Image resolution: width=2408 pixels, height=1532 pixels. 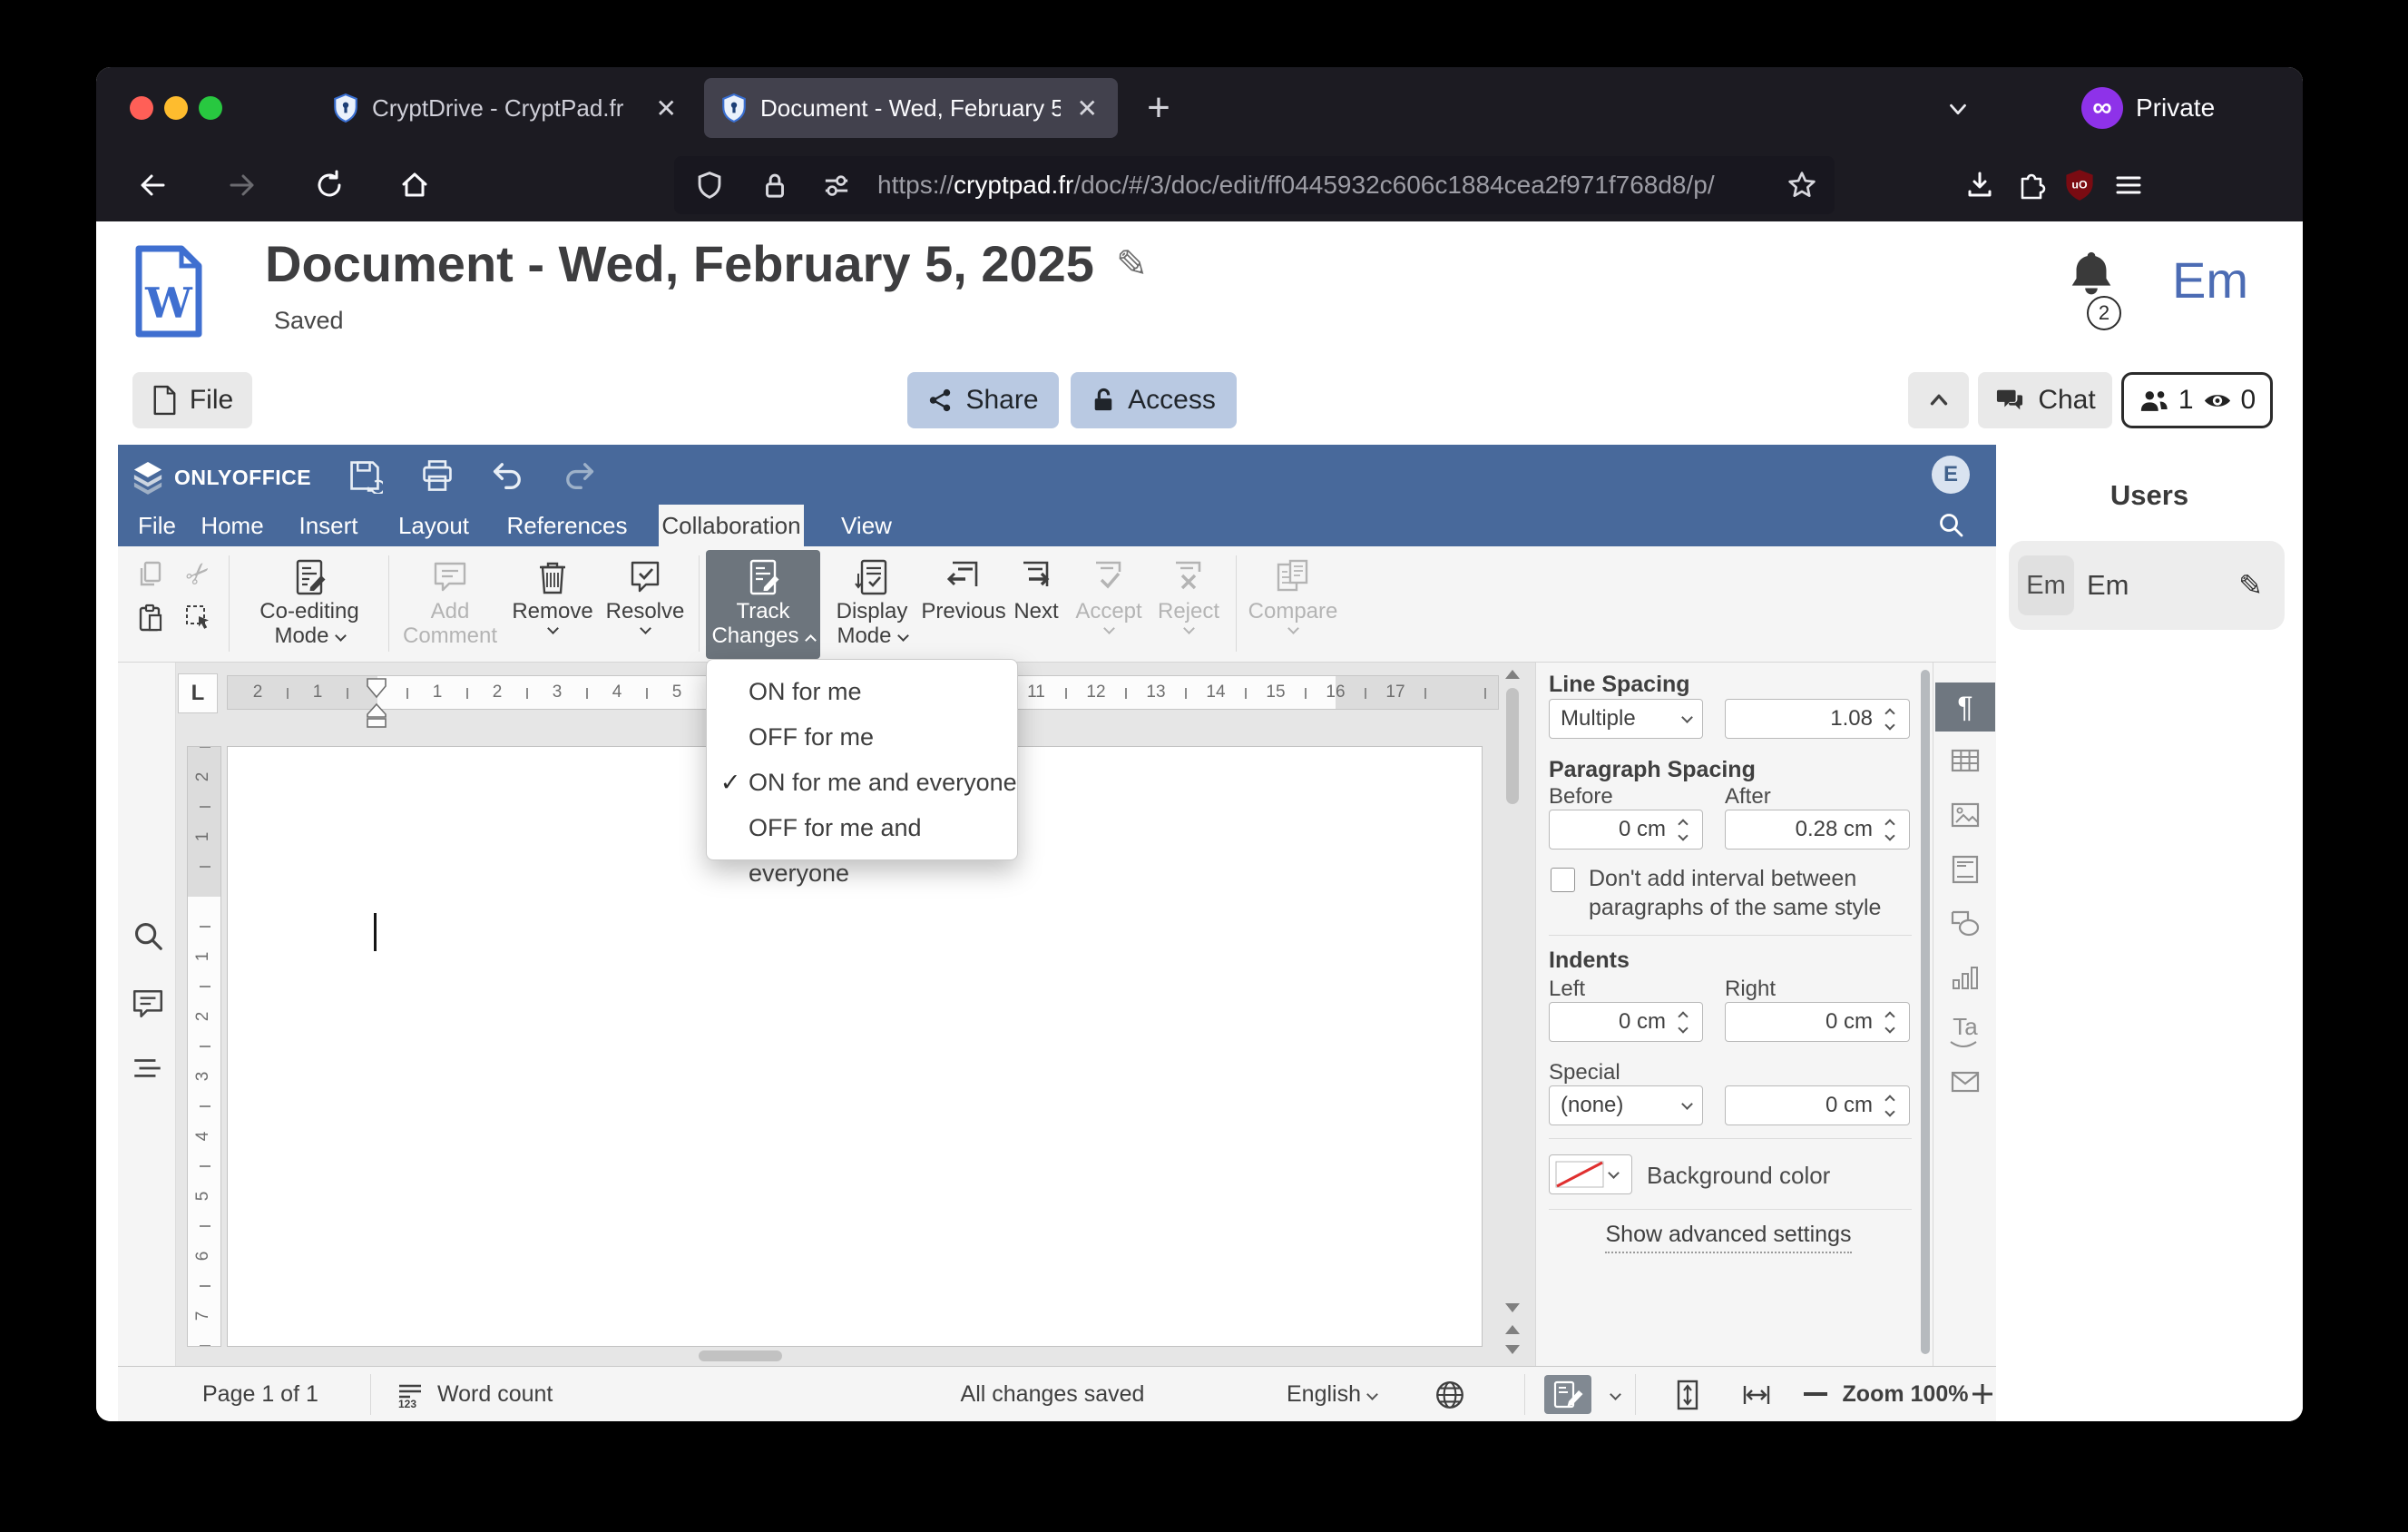 I want to click on save-icon, so click(x=365, y=475).